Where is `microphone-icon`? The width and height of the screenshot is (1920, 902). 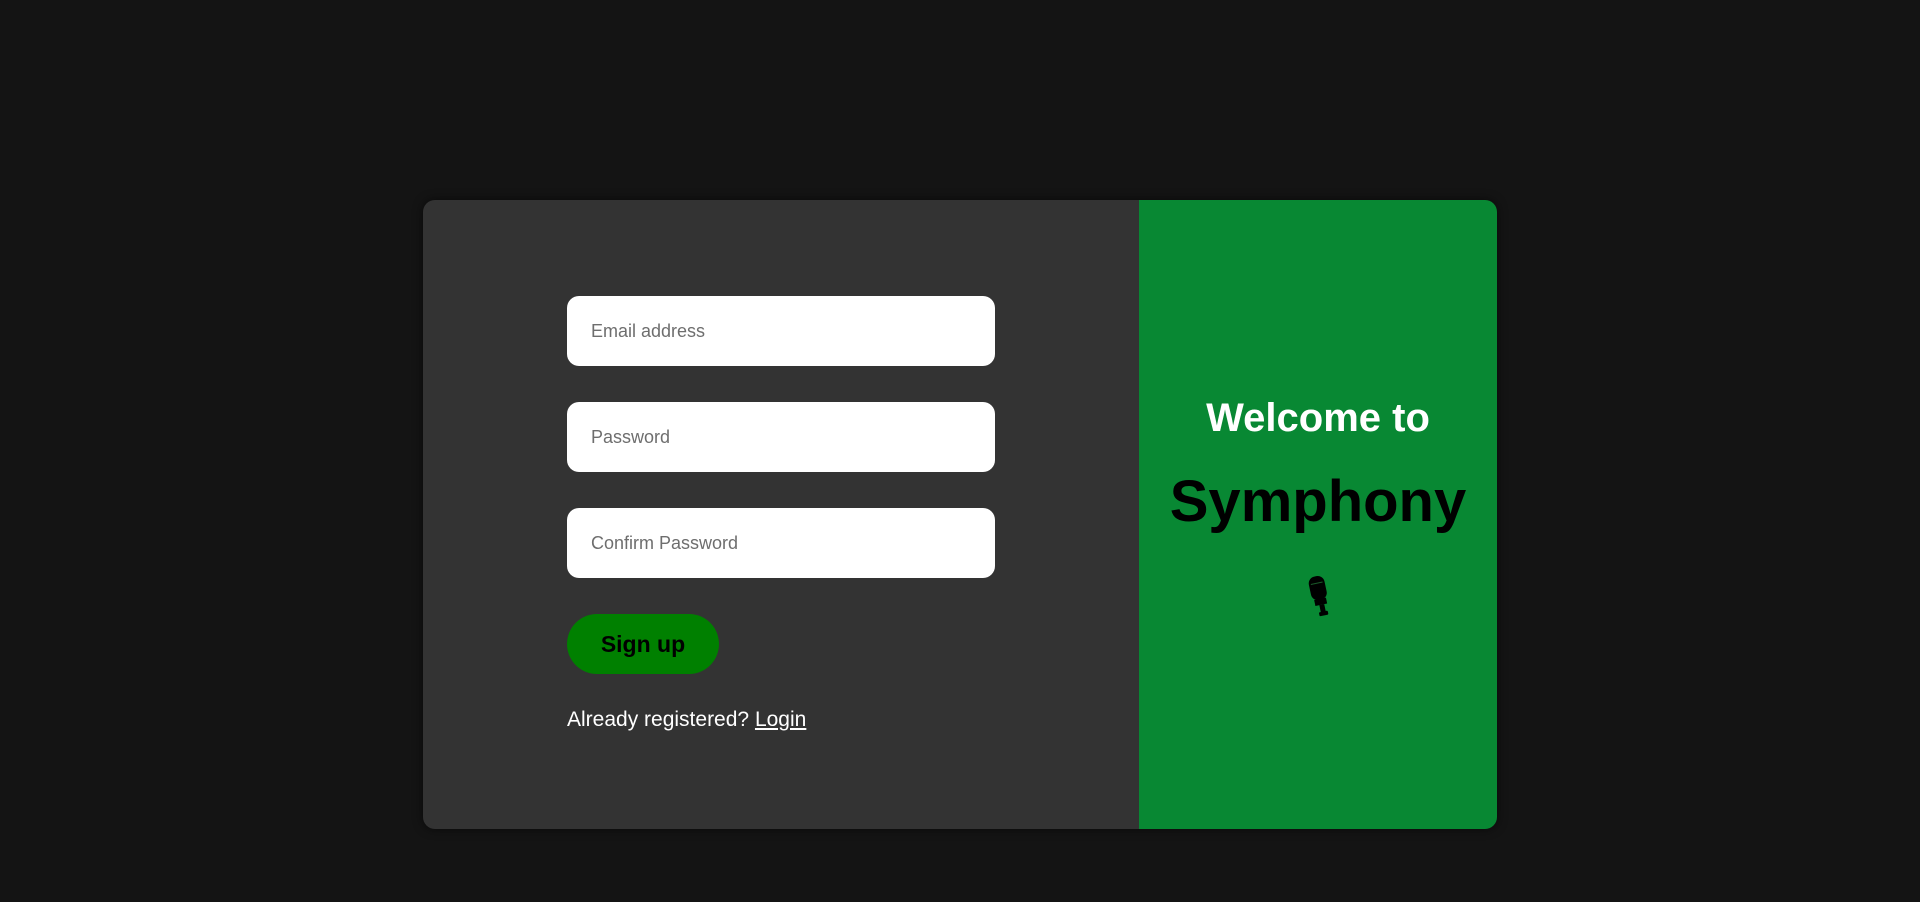
microphone-icon is located at coordinates (1319, 597).